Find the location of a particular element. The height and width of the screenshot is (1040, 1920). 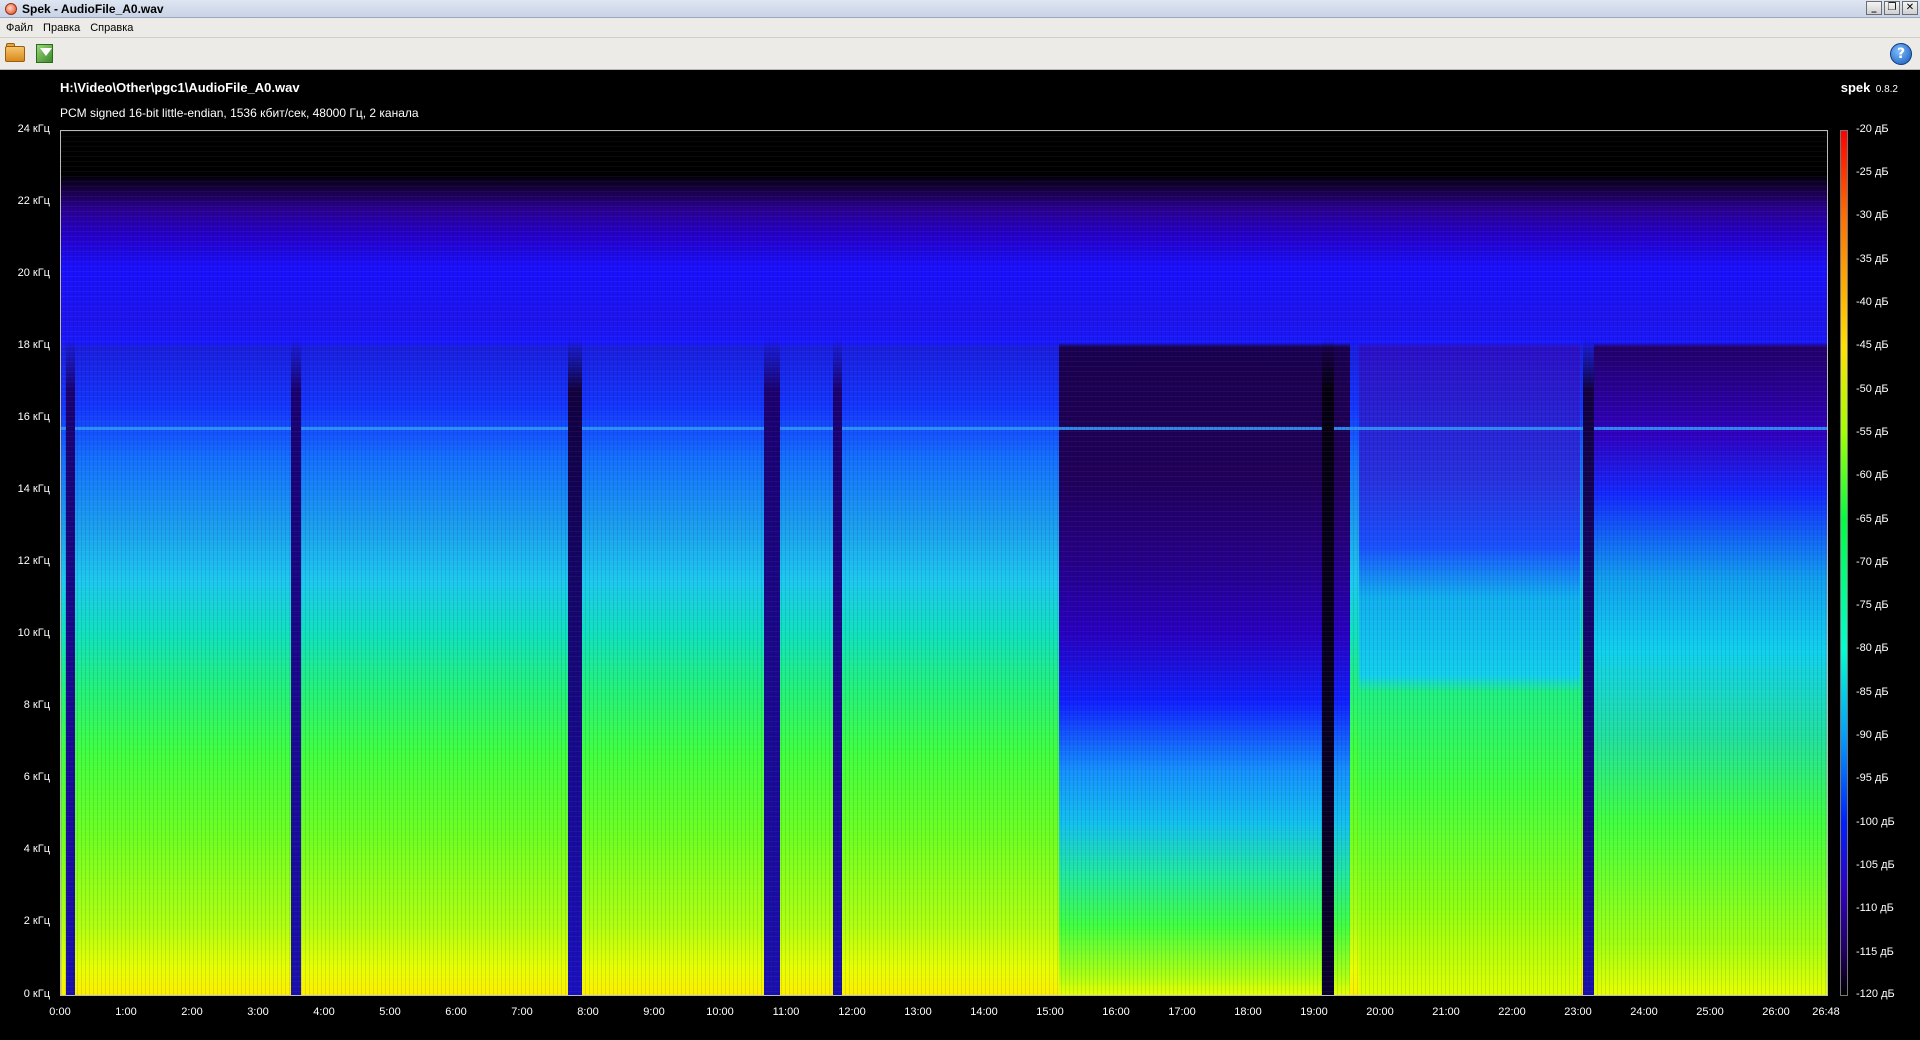

time-label: 0:00 is located at coordinates (60, 1012).